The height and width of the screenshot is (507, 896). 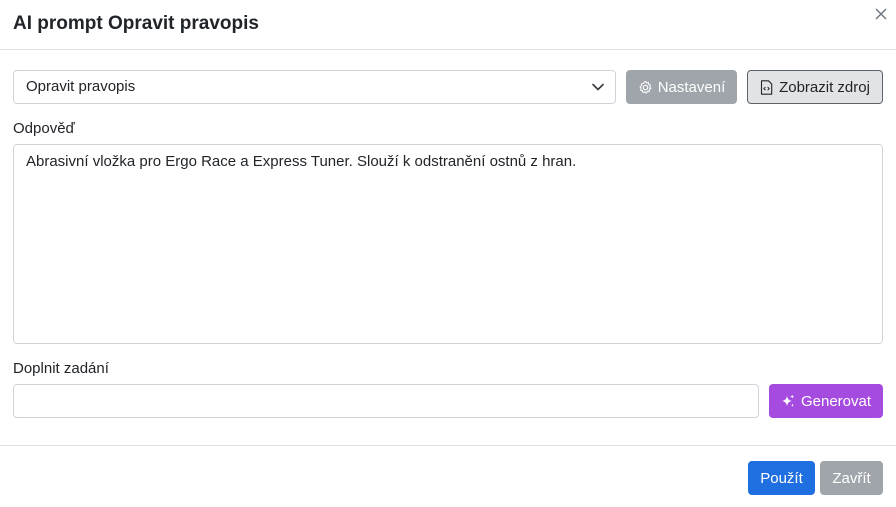 I want to click on sparkles-icon, so click(x=788, y=401).